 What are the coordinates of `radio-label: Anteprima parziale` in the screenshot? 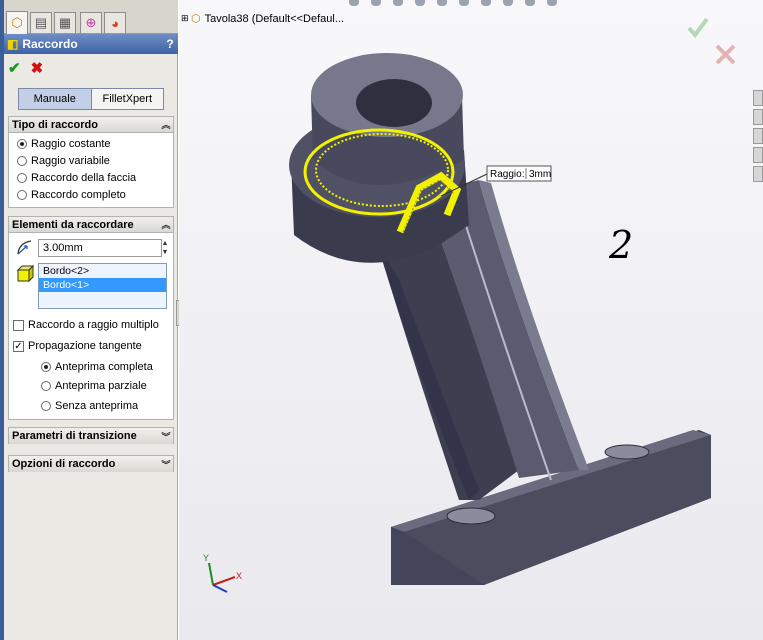 It's located at (101, 386).